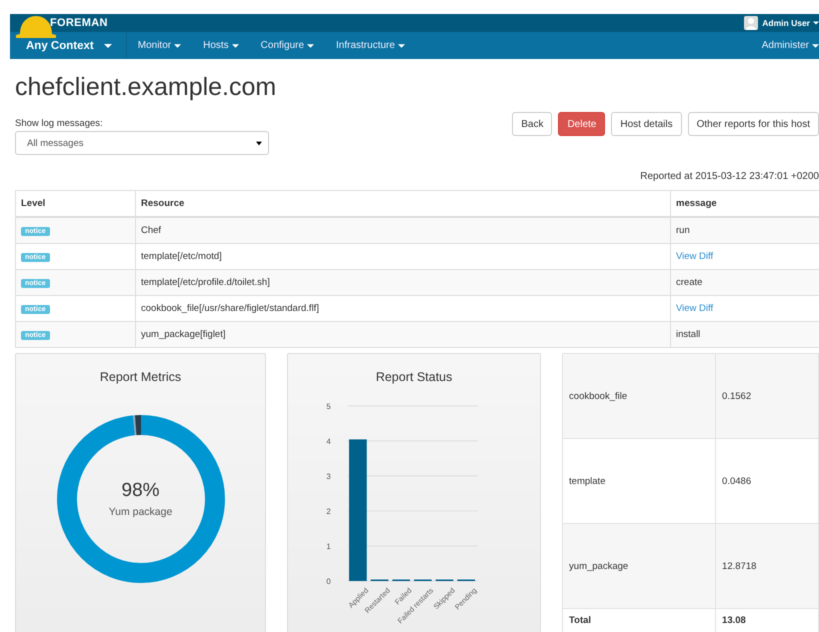  I want to click on axis-tick-label: 1, so click(328, 546).